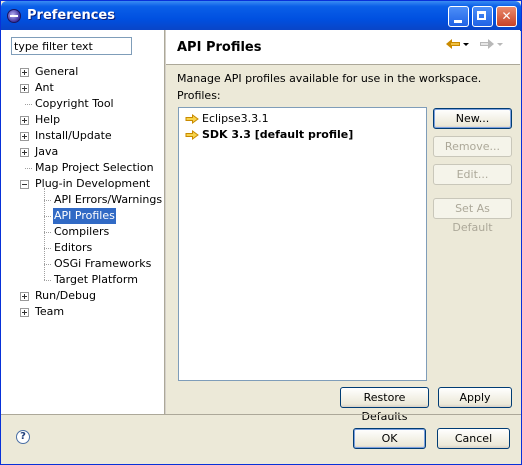 The image size is (522, 465). Describe the element at coordinates (482, 16) in the screenshot. I see `maximize-button` at that location.